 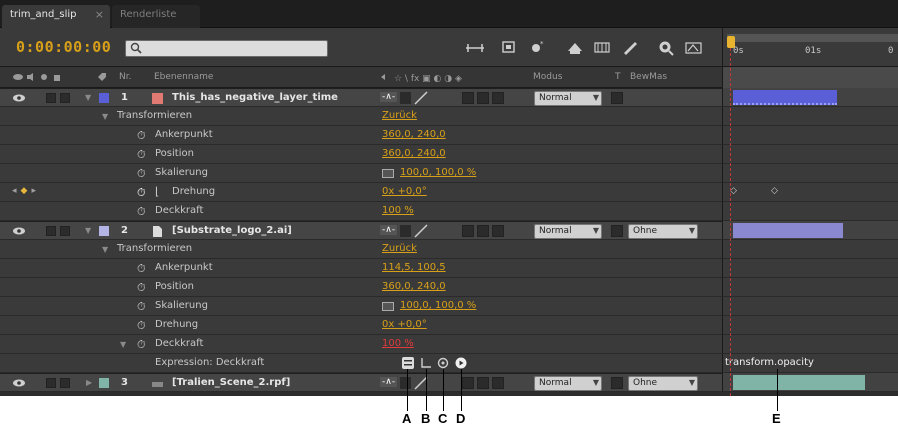 I want to click on keyframe-navigator: ◂◆▸, so click(x=26, y=191).